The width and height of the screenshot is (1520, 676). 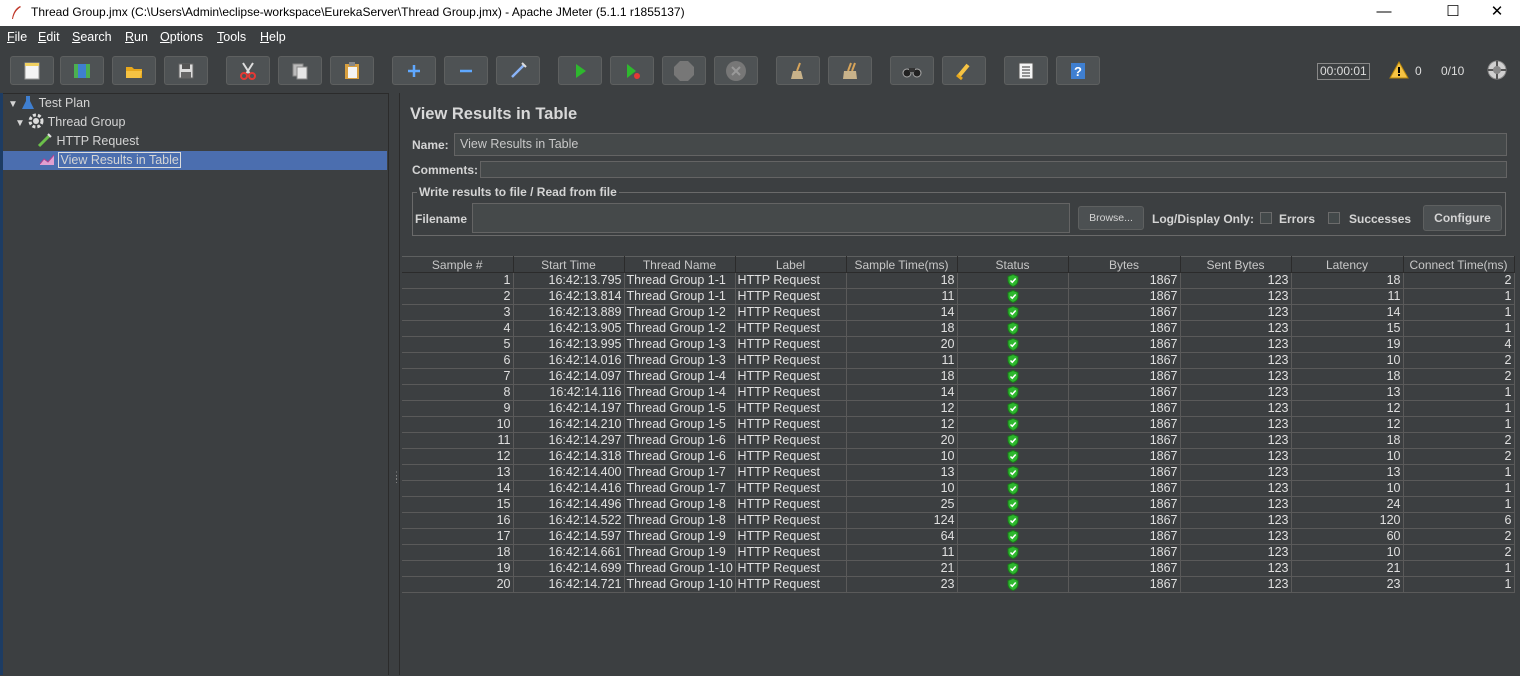 I want to click on configure-button: Configure, so click(x=1462, y=218).